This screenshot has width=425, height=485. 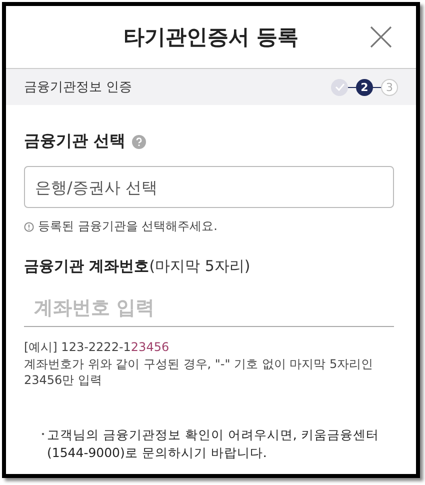 I want to click on example-text: [예시] 123-2222-123456, so click(x=97, y=347).